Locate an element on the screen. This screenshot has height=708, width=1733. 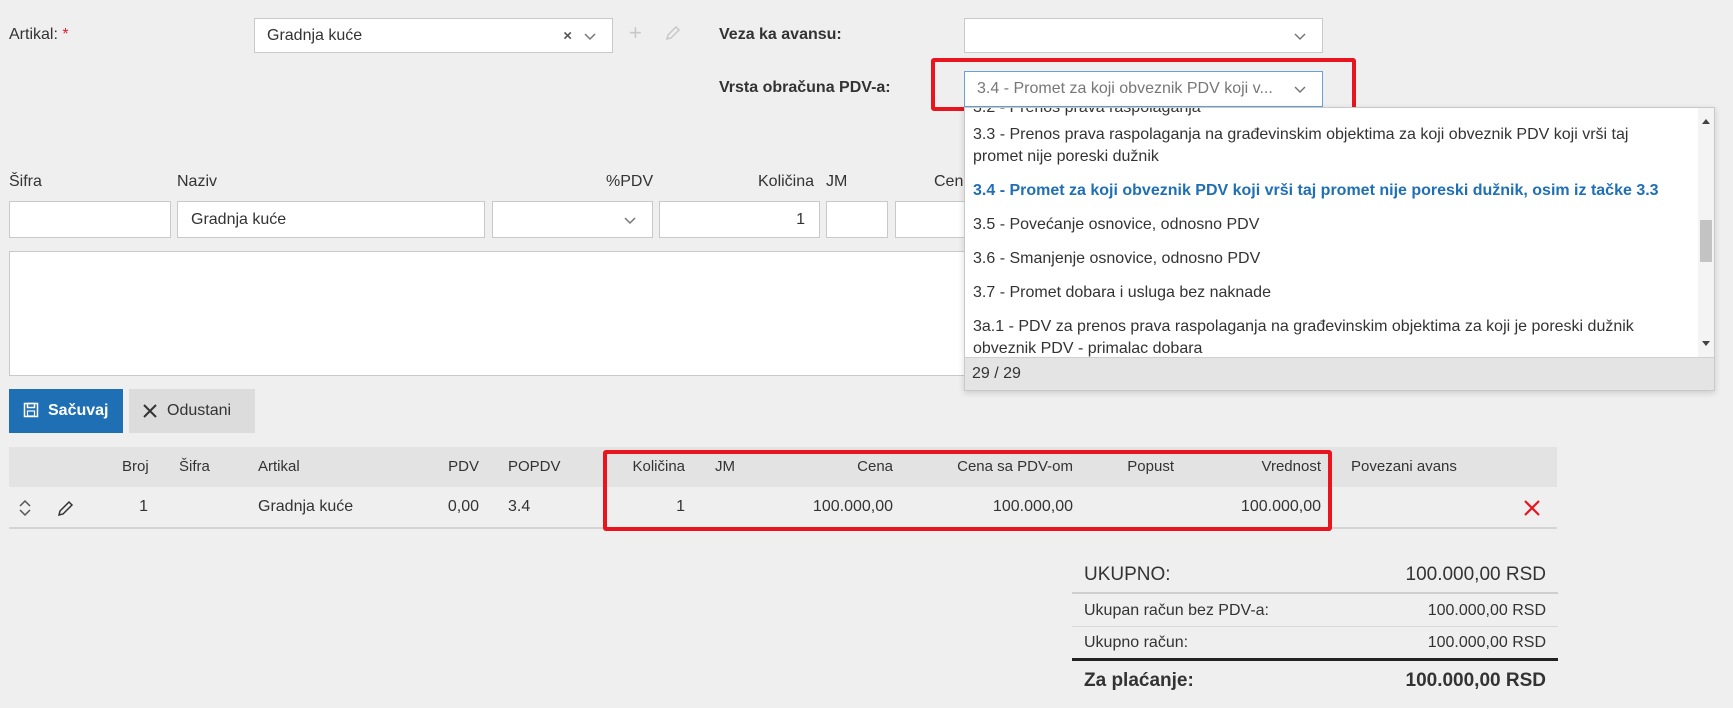
cell-popdv: 3.4 is located at coordinates (519, 506).